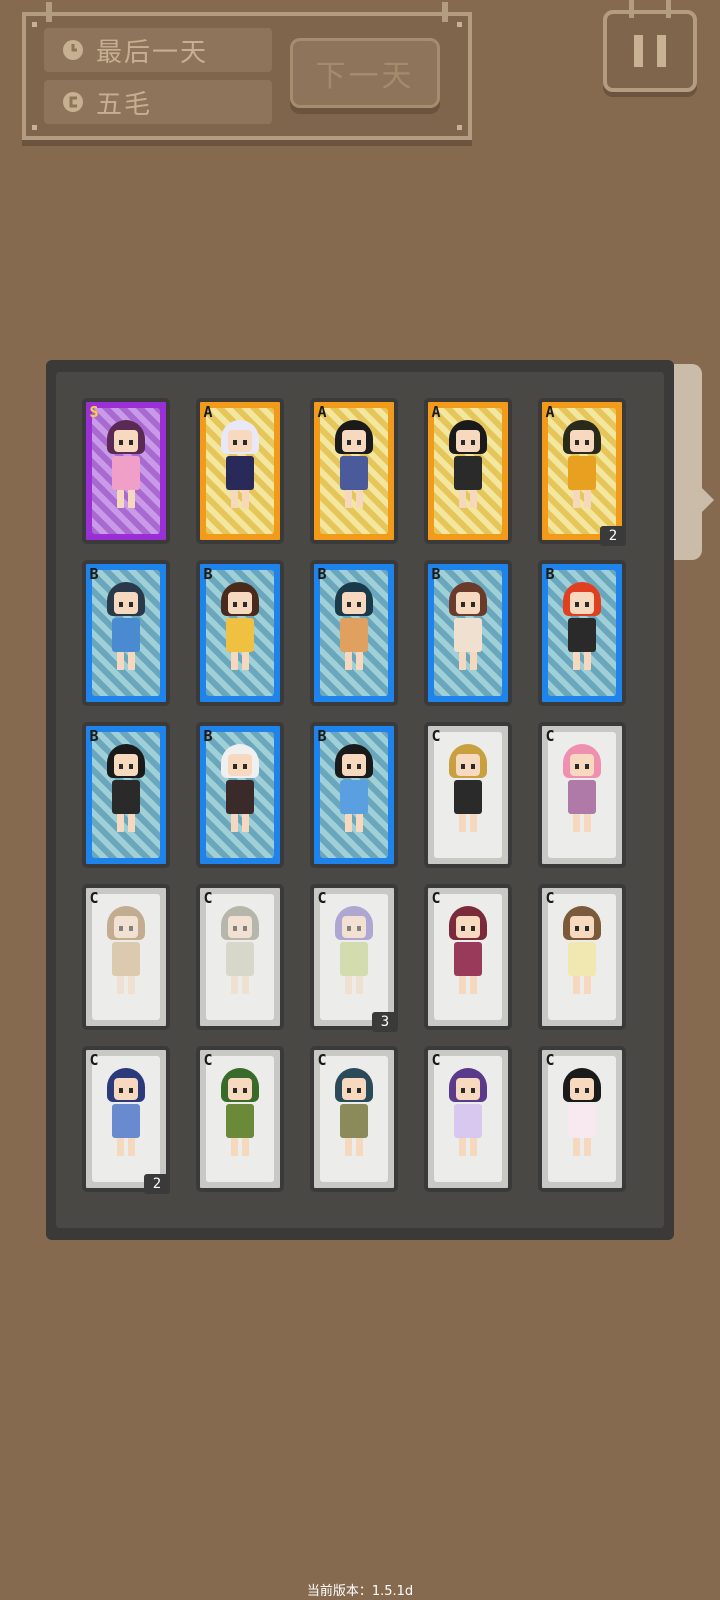  What do you see at coordinates (73, 50) in the screenshot?
I see `clock-icon` at bounding box center [73, 50].